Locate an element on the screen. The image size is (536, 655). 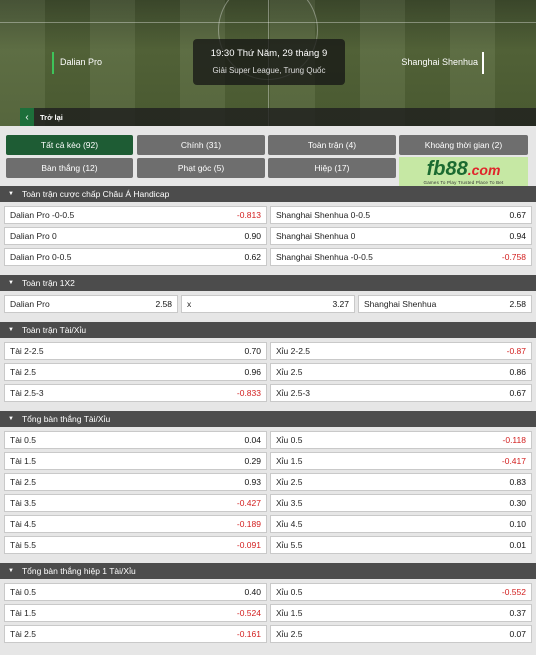
odds-label: Xỉu 1.5 is located at coordinates (289, 461).